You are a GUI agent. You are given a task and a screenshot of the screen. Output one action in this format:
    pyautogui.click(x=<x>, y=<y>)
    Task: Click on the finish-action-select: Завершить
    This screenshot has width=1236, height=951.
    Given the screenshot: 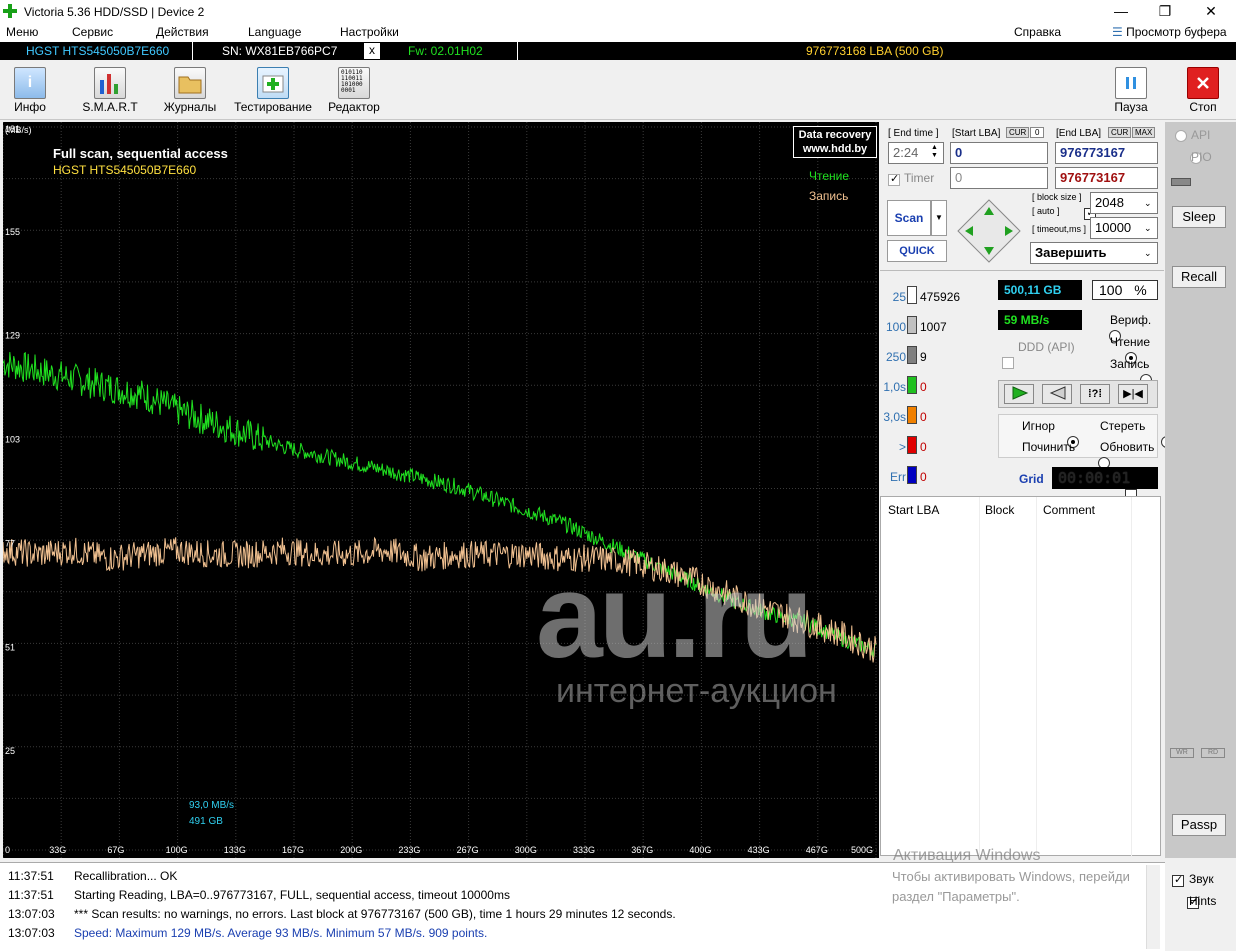 What is the action you would take?
    pyautogui.click(x=1094, y=253)
    